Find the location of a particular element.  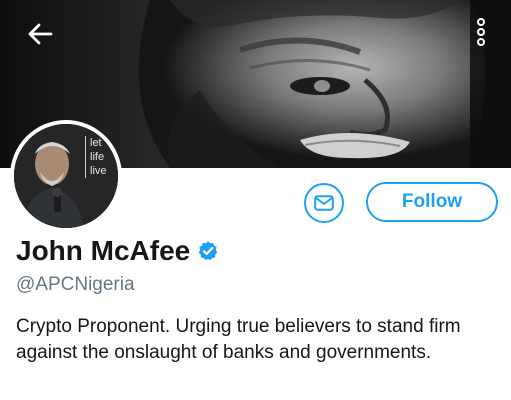

avatar-caption-line: life is located at coordinates (97, 157).